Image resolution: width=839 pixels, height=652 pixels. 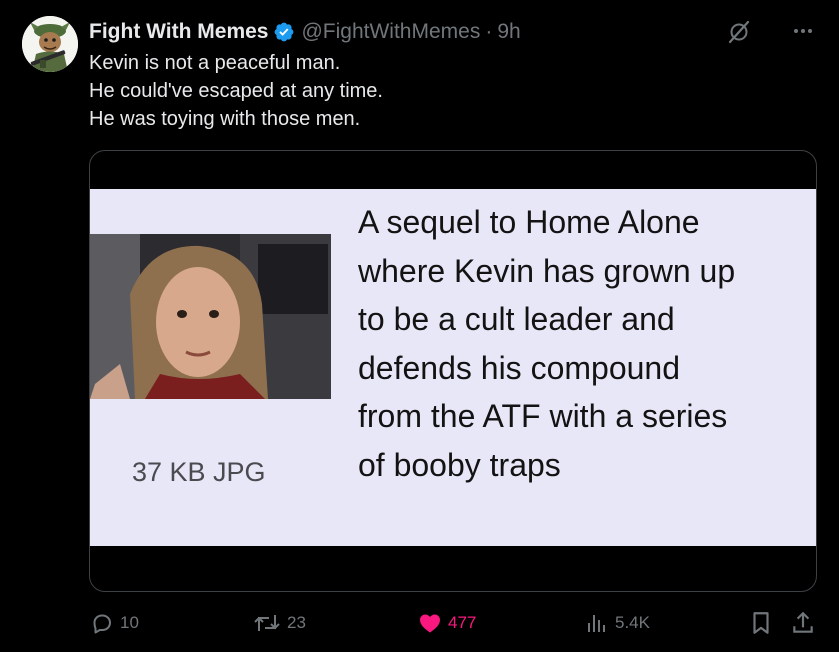 I want to click on verified-badge-icon, so click(x=284, y=32).